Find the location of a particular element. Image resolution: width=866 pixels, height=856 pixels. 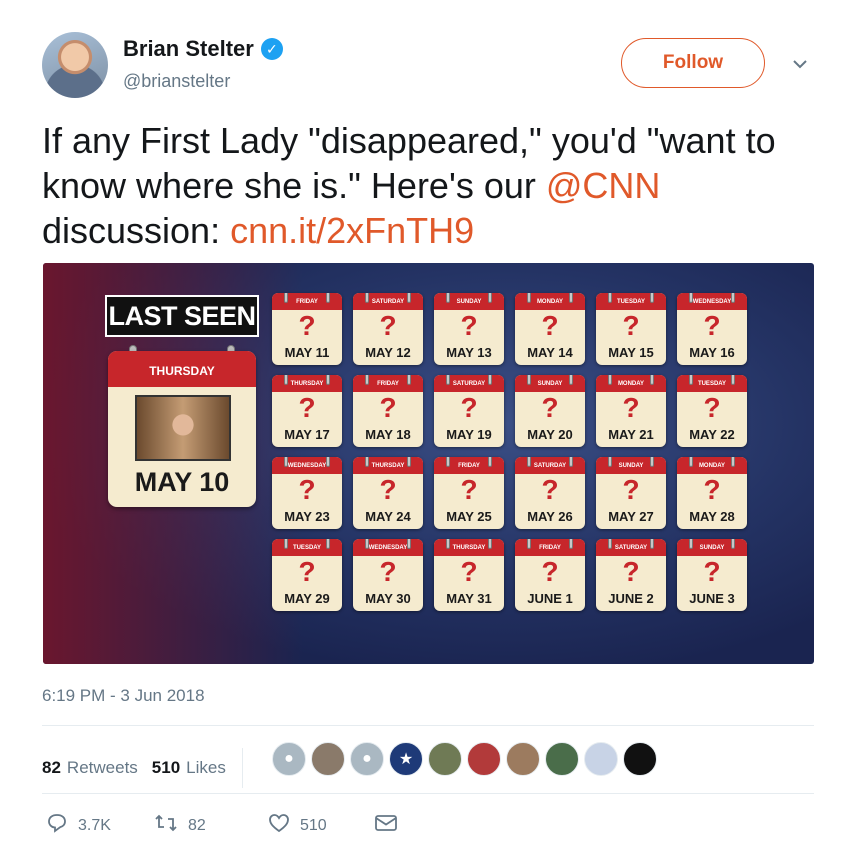

calendar-date: MAY 24 is located at coordinates (388, 516).